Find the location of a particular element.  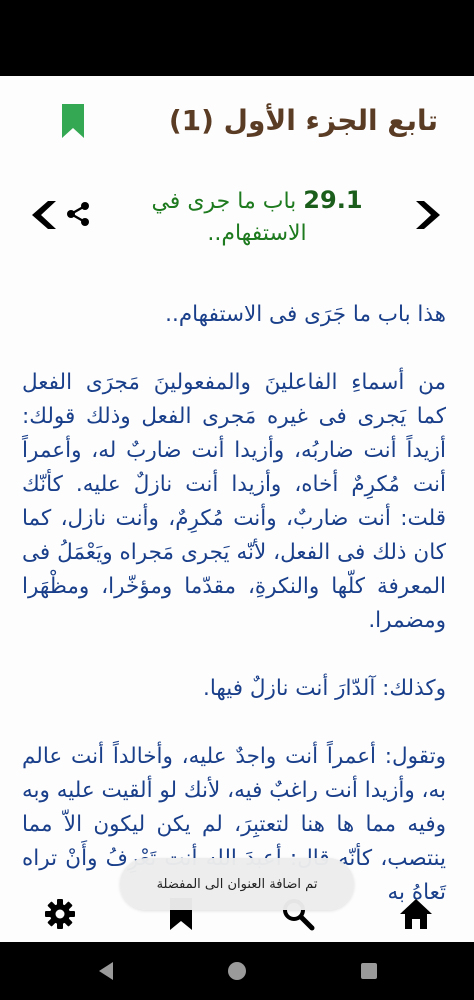

chevron-left-icon is located at coordinates (45, 215).